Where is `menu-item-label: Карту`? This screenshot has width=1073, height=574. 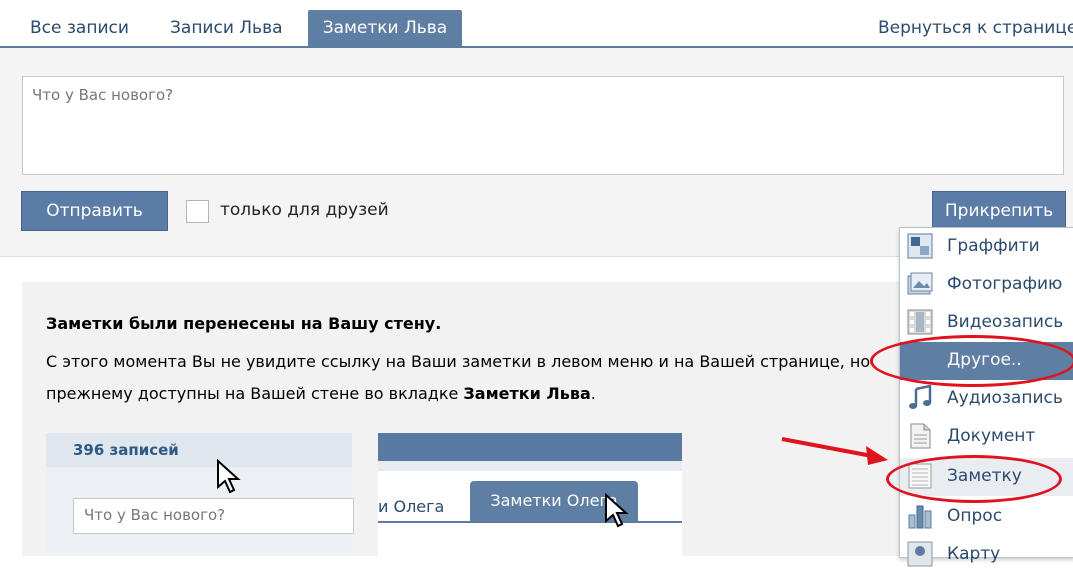
menu-item-label: Карту is located at coordinates (974, 554).